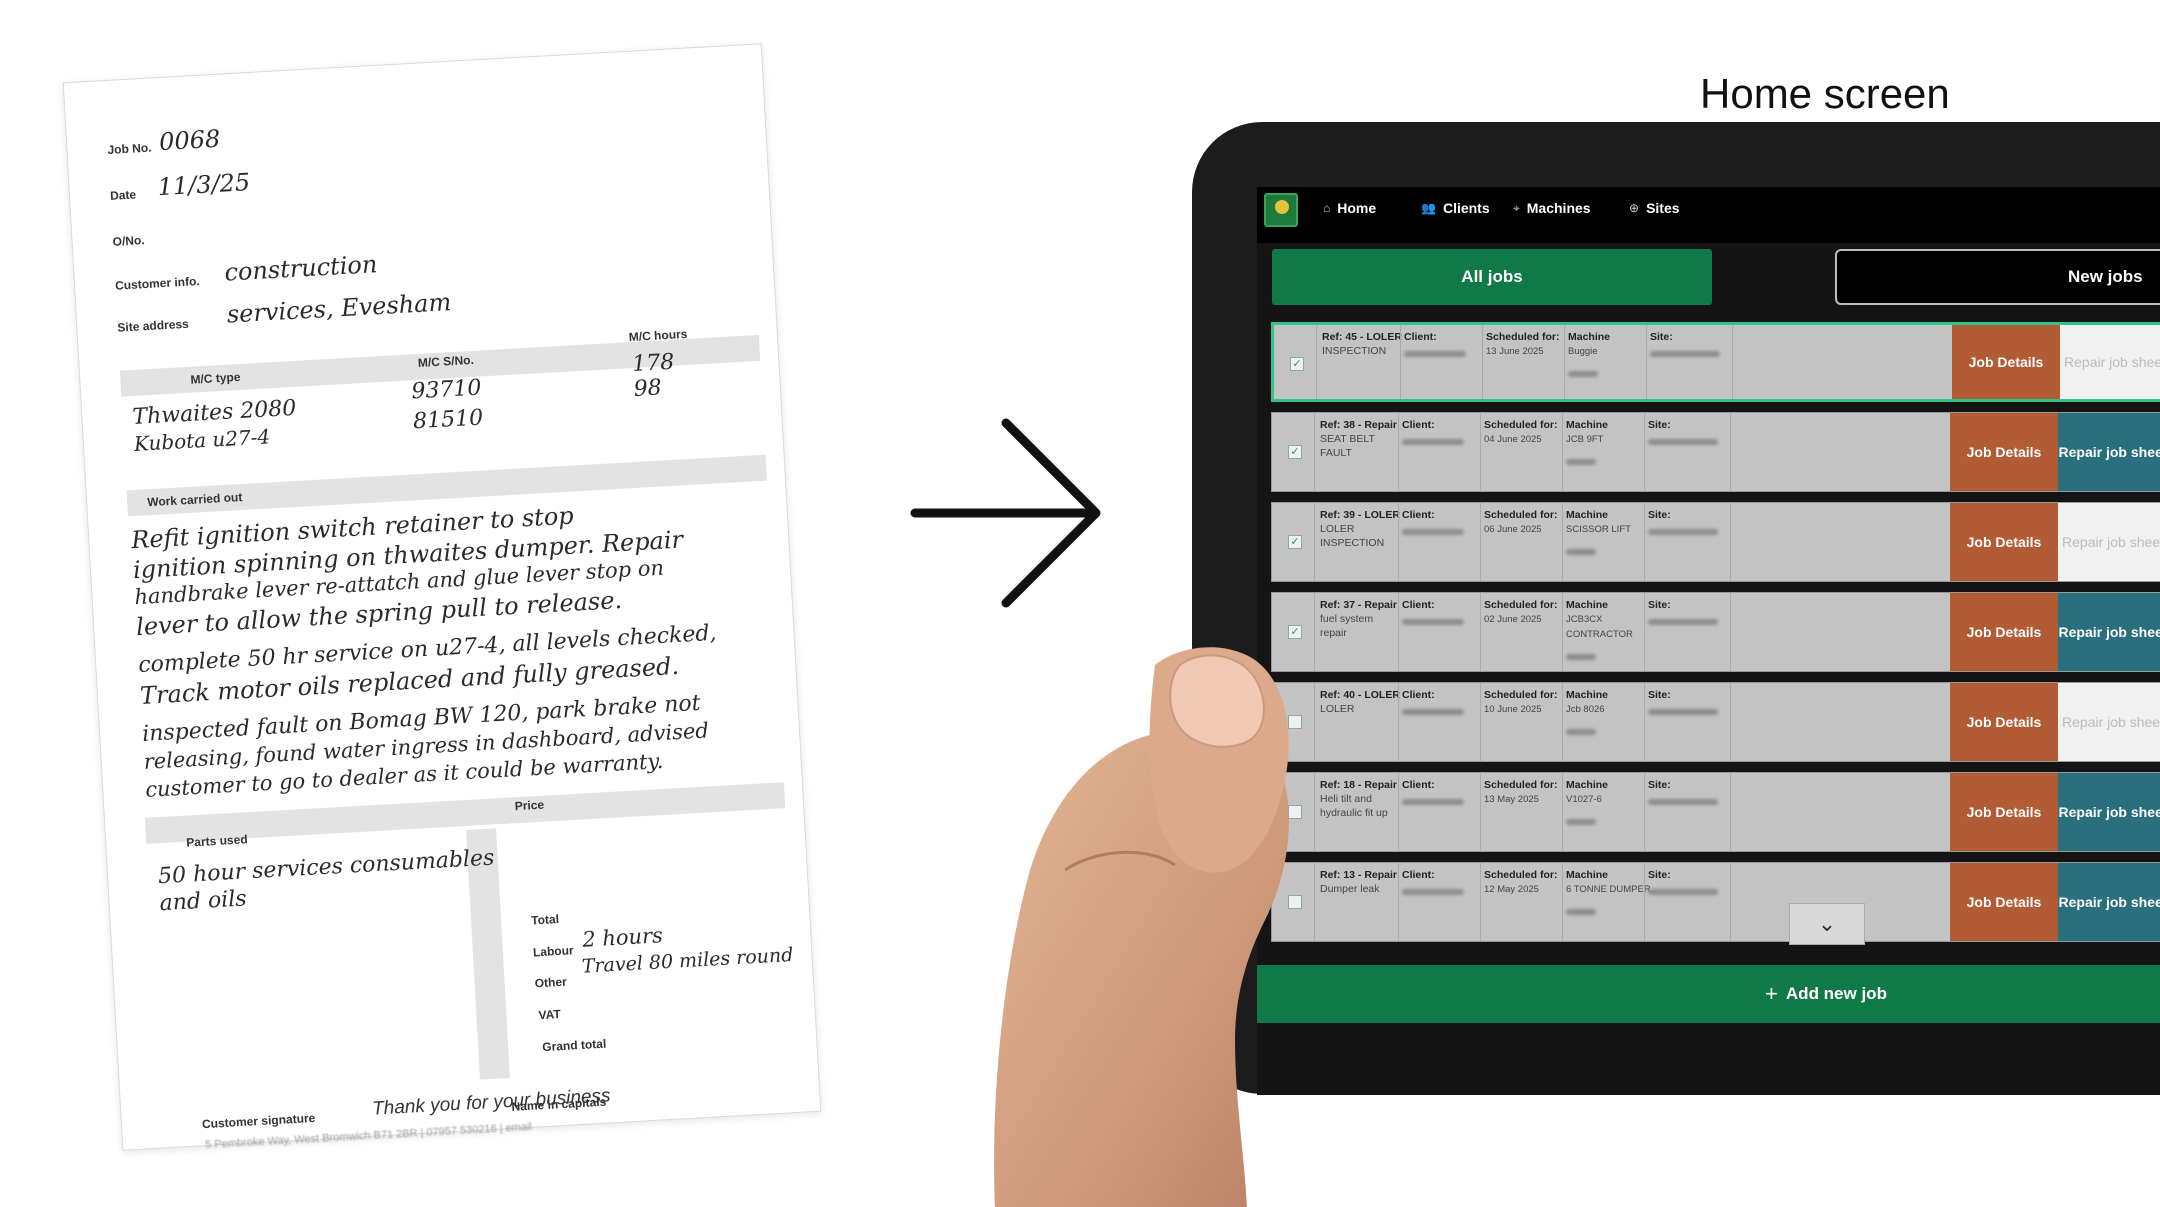 This screenshot has height=1207, width=2160. Describe the element at coordinates (1492, 277) in the screenshot. I see `tab-all-jobs: All jobs` at that location.